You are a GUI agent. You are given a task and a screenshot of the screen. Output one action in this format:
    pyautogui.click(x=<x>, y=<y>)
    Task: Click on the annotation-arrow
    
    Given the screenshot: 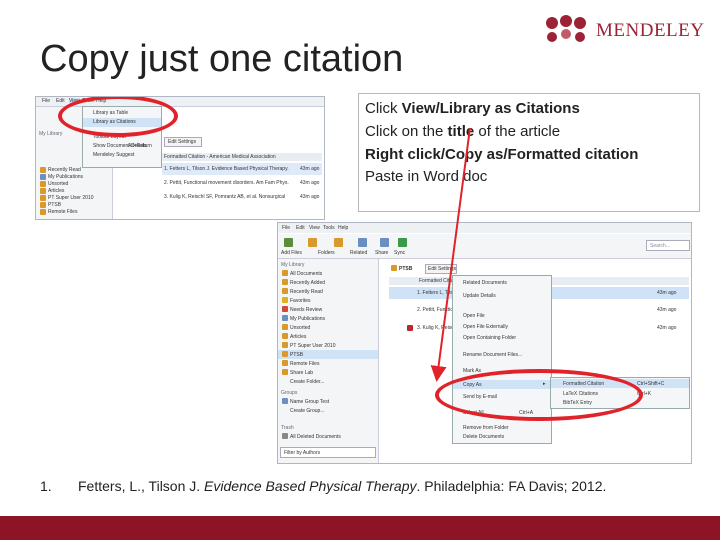 What is the action you would take?
    pyautogui.click(x=450, y=254)
    